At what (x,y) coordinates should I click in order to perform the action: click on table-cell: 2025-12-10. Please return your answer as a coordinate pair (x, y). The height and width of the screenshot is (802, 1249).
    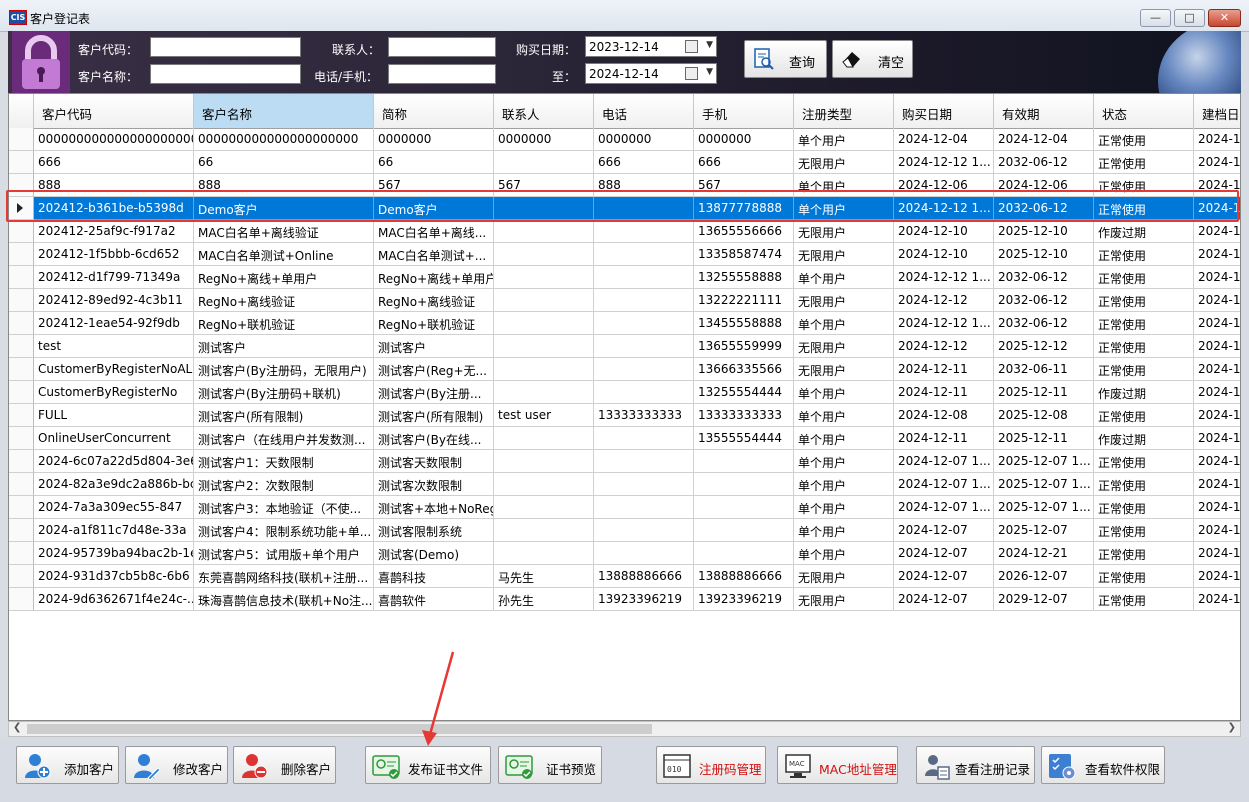
    Looking at the image, I should click on (1044, 231).